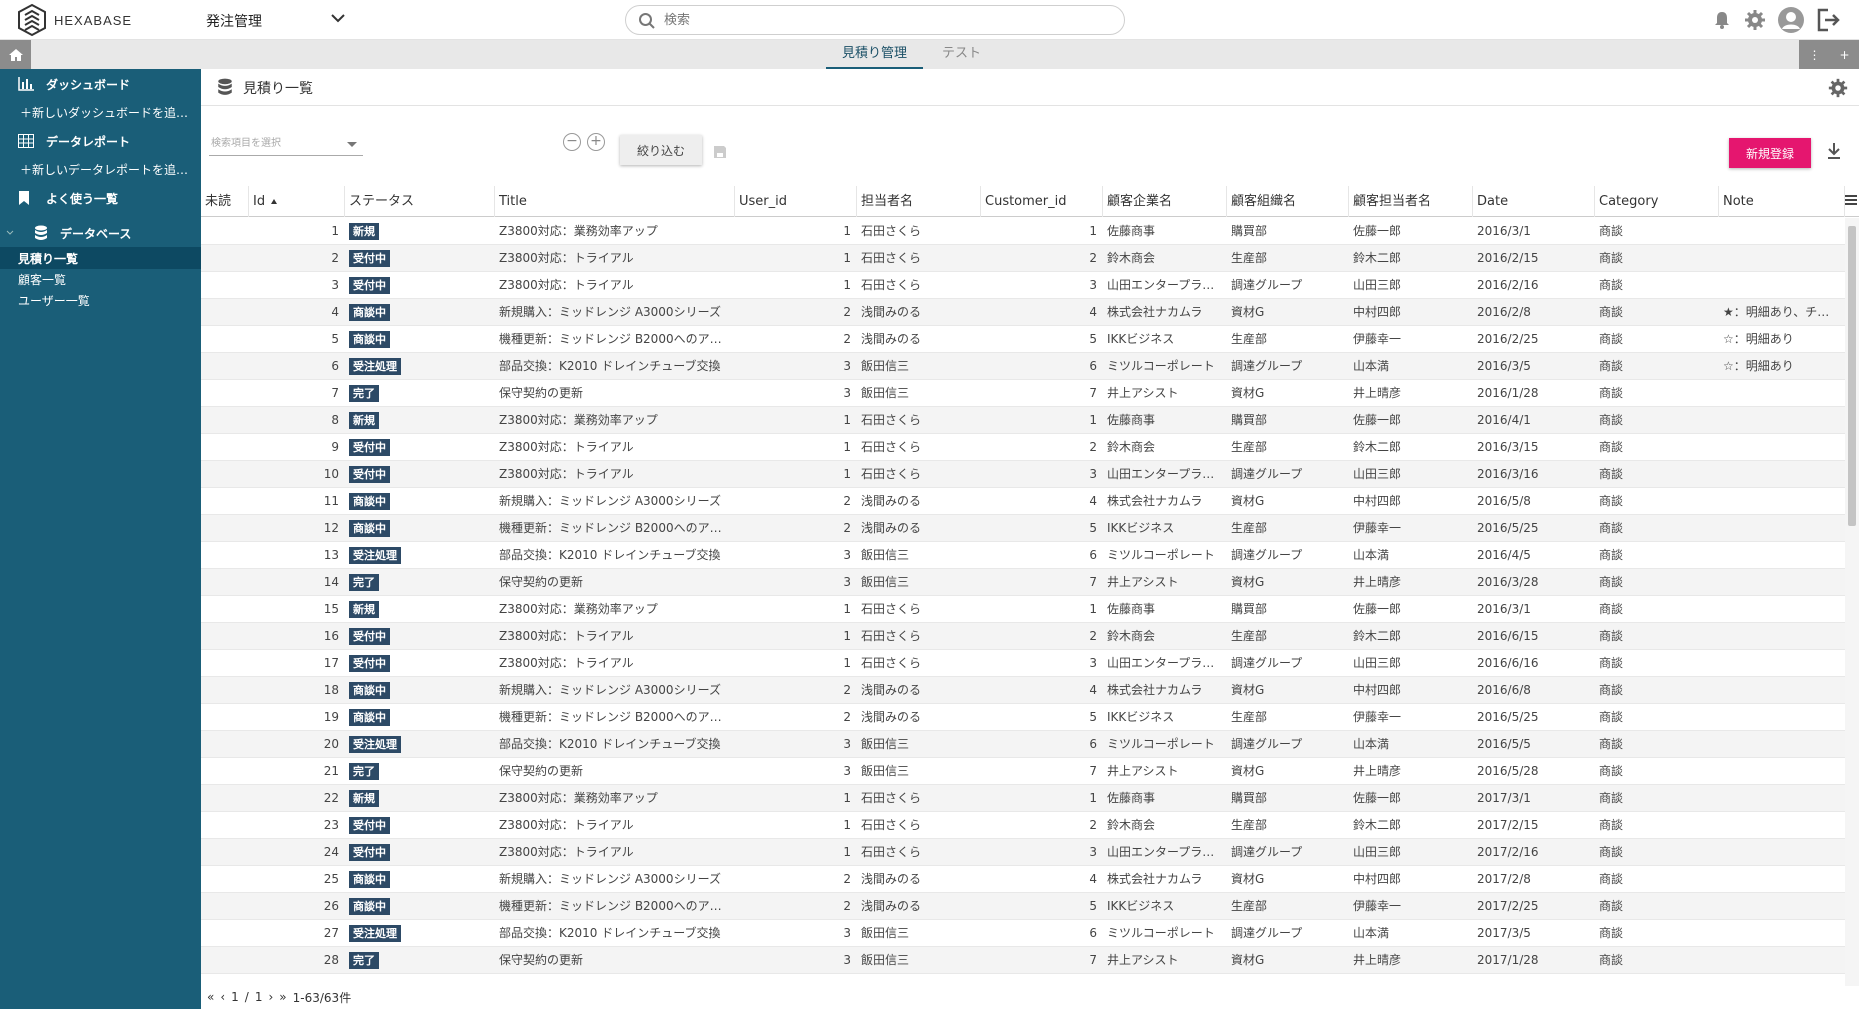 The image size is (1859, 1009). Describe the element at coordinates (235, 997) in the screenshot. I see `current-page: 1` at that location.